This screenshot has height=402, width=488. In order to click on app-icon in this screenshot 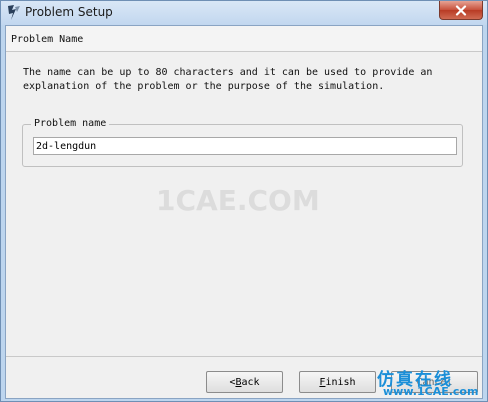, I will do `click(14, 12)`.